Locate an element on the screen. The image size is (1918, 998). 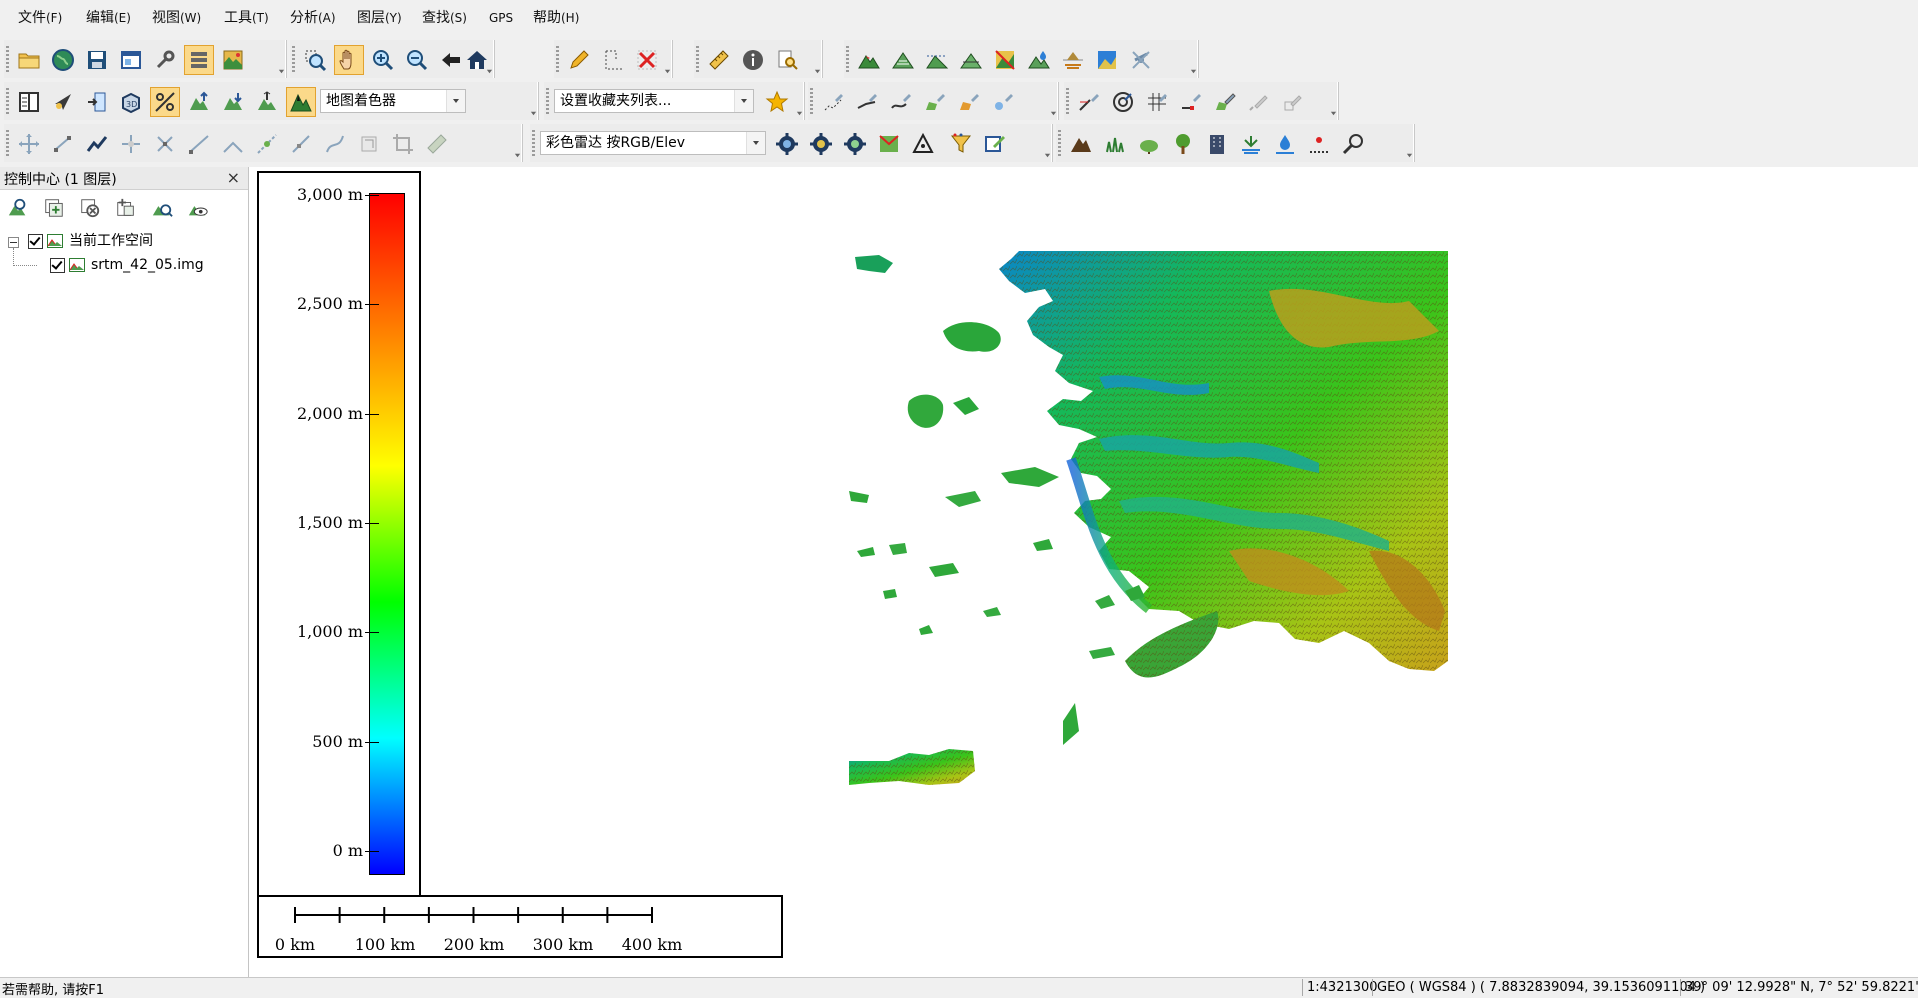
3d-view-icon: 3D is located at coordinates (131, 102).